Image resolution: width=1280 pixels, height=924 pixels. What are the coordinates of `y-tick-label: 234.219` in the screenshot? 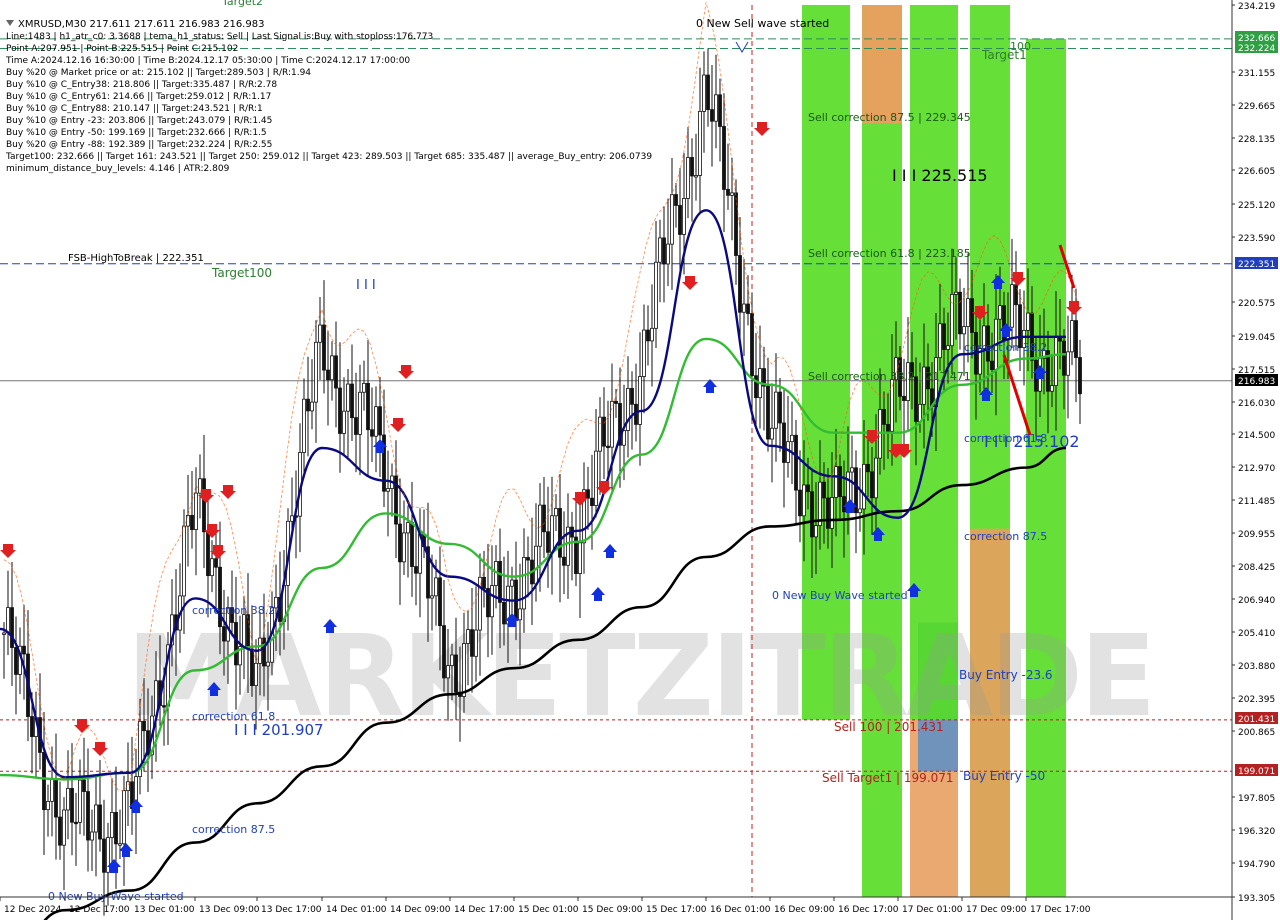 It's located at (1256, 7).